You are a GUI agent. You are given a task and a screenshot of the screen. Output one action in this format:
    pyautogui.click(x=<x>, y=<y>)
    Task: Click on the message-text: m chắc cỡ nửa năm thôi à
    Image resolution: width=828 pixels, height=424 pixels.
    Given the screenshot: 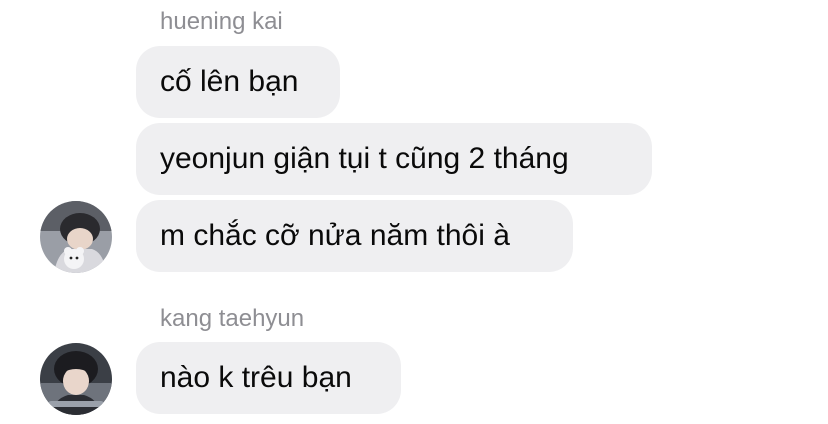 What is the action you would take?
    pyautogui.click(x=335, y=235)
    